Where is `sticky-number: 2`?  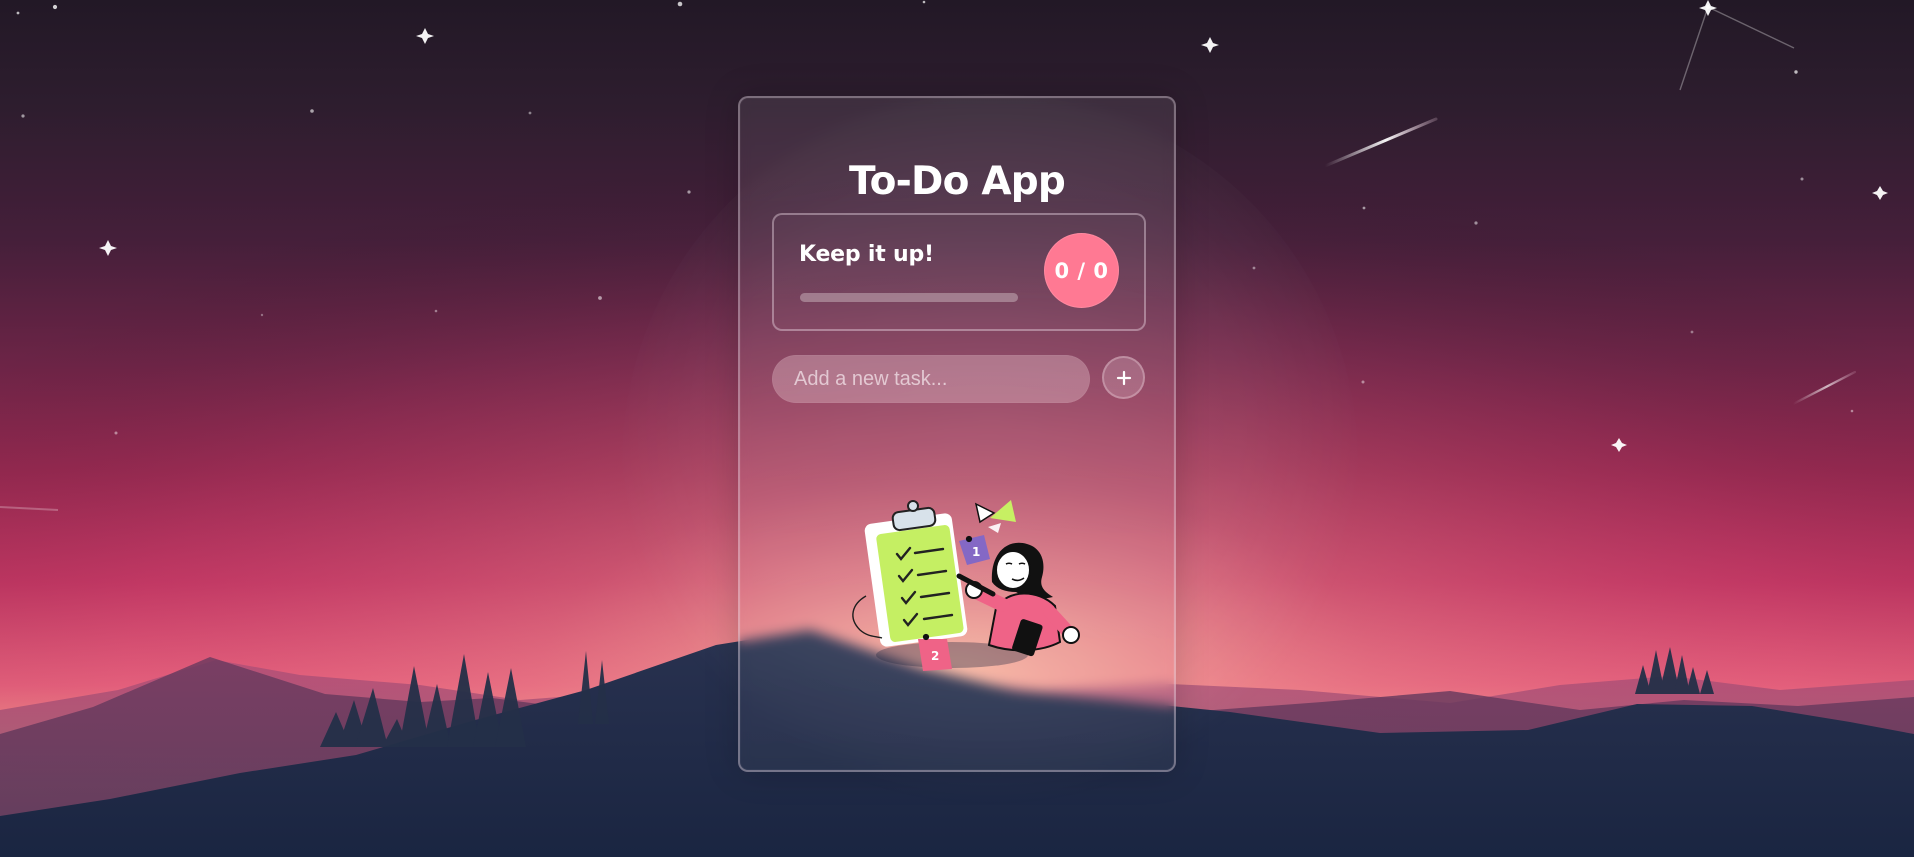 sticky-number: 2 is located at coordinates (935, 656).